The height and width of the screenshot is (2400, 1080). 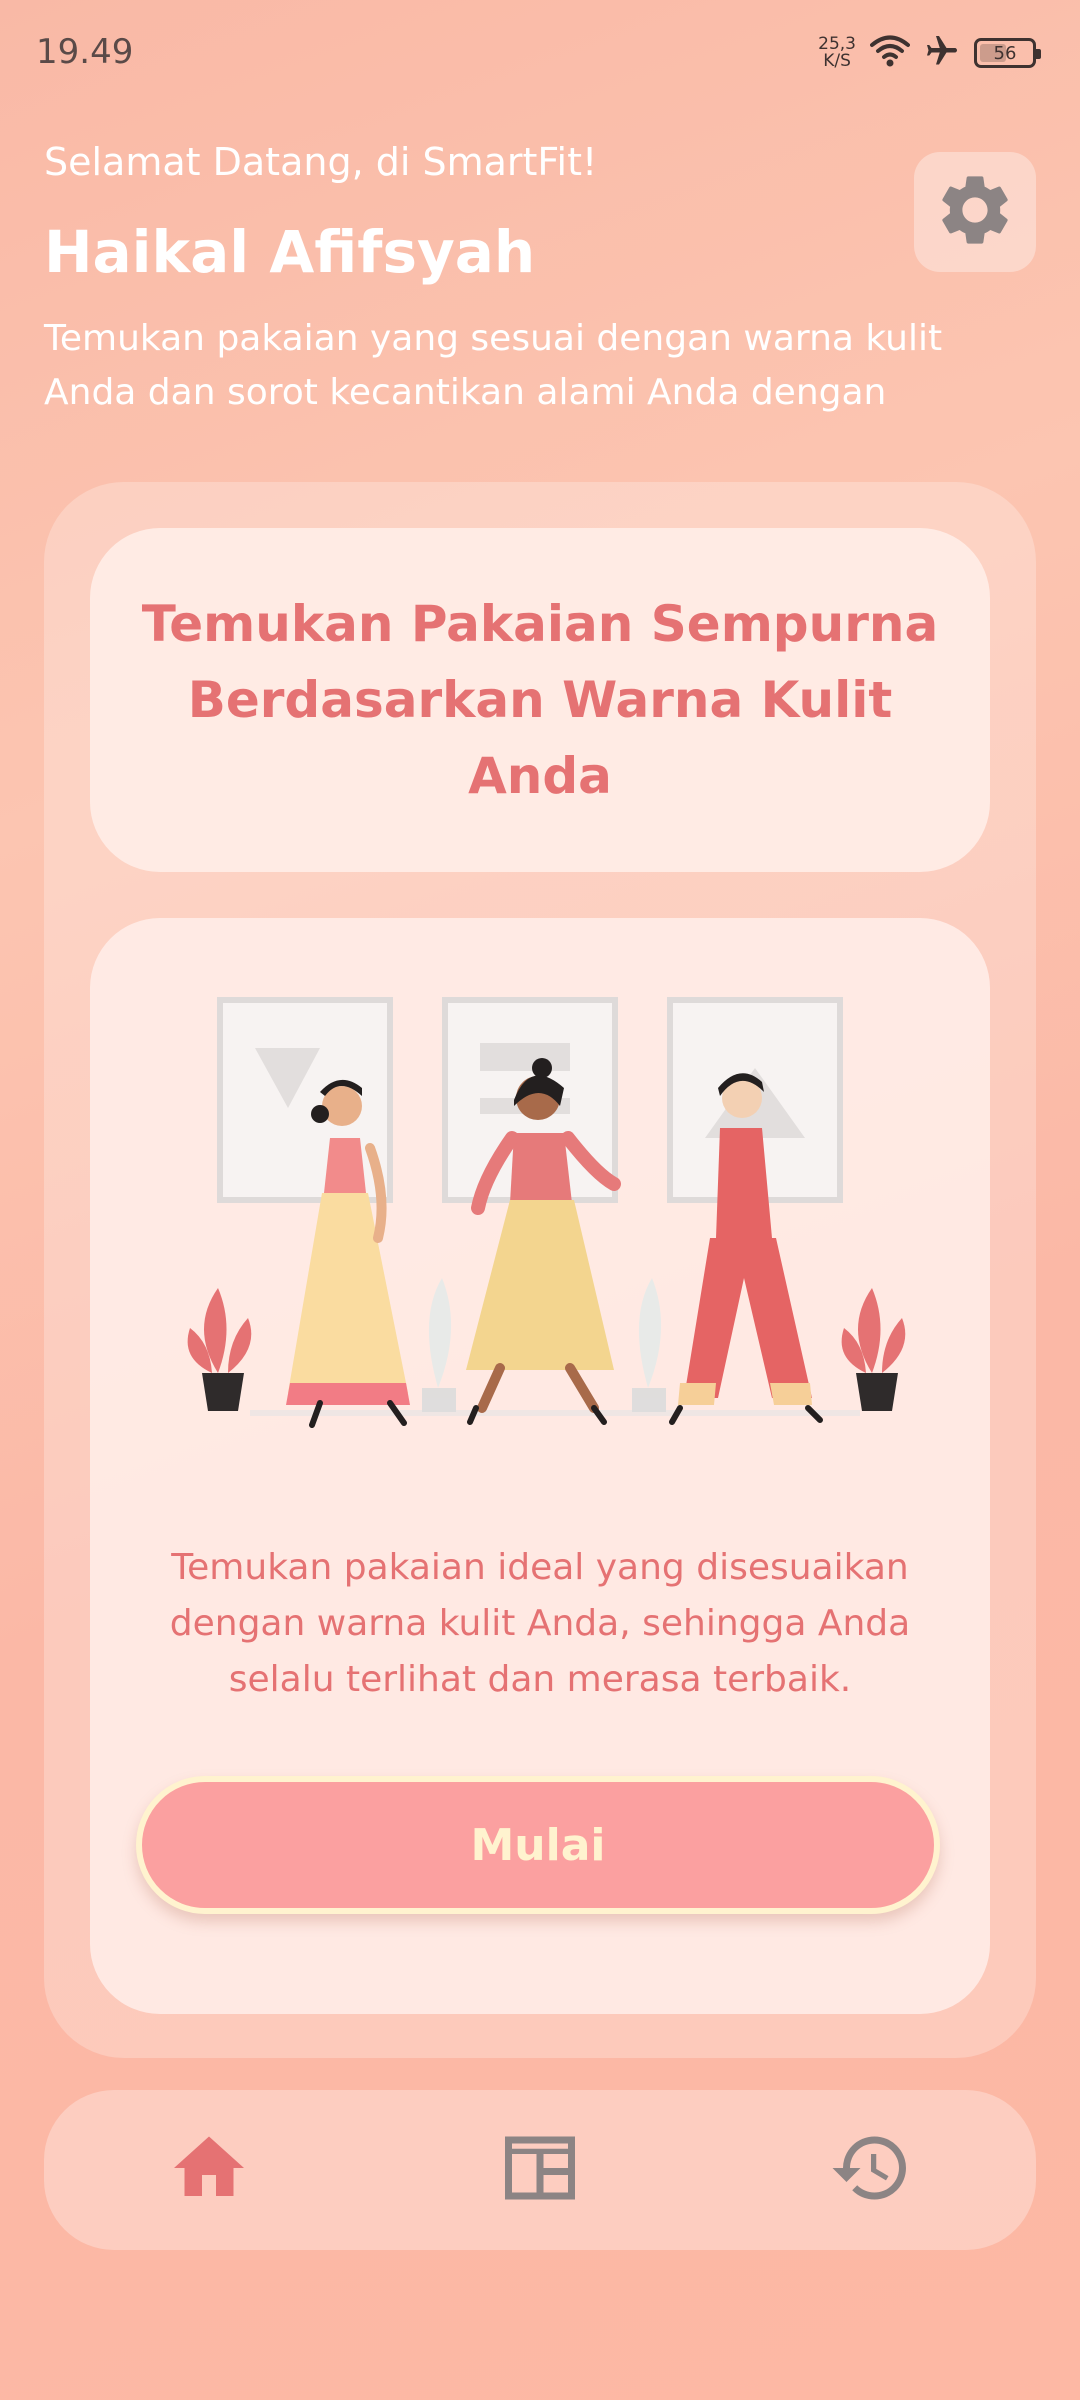 I want to click on network-speed: 25,3 K/S, so click(x=837, y=53).